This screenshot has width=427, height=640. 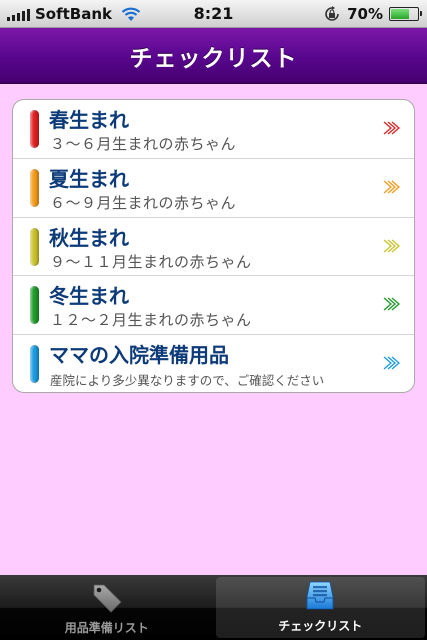 What do you see at coordinates (89, 296) in the screenshot?
I see `list-item-title: 冬生まれ` at bounding box center [89, 296].